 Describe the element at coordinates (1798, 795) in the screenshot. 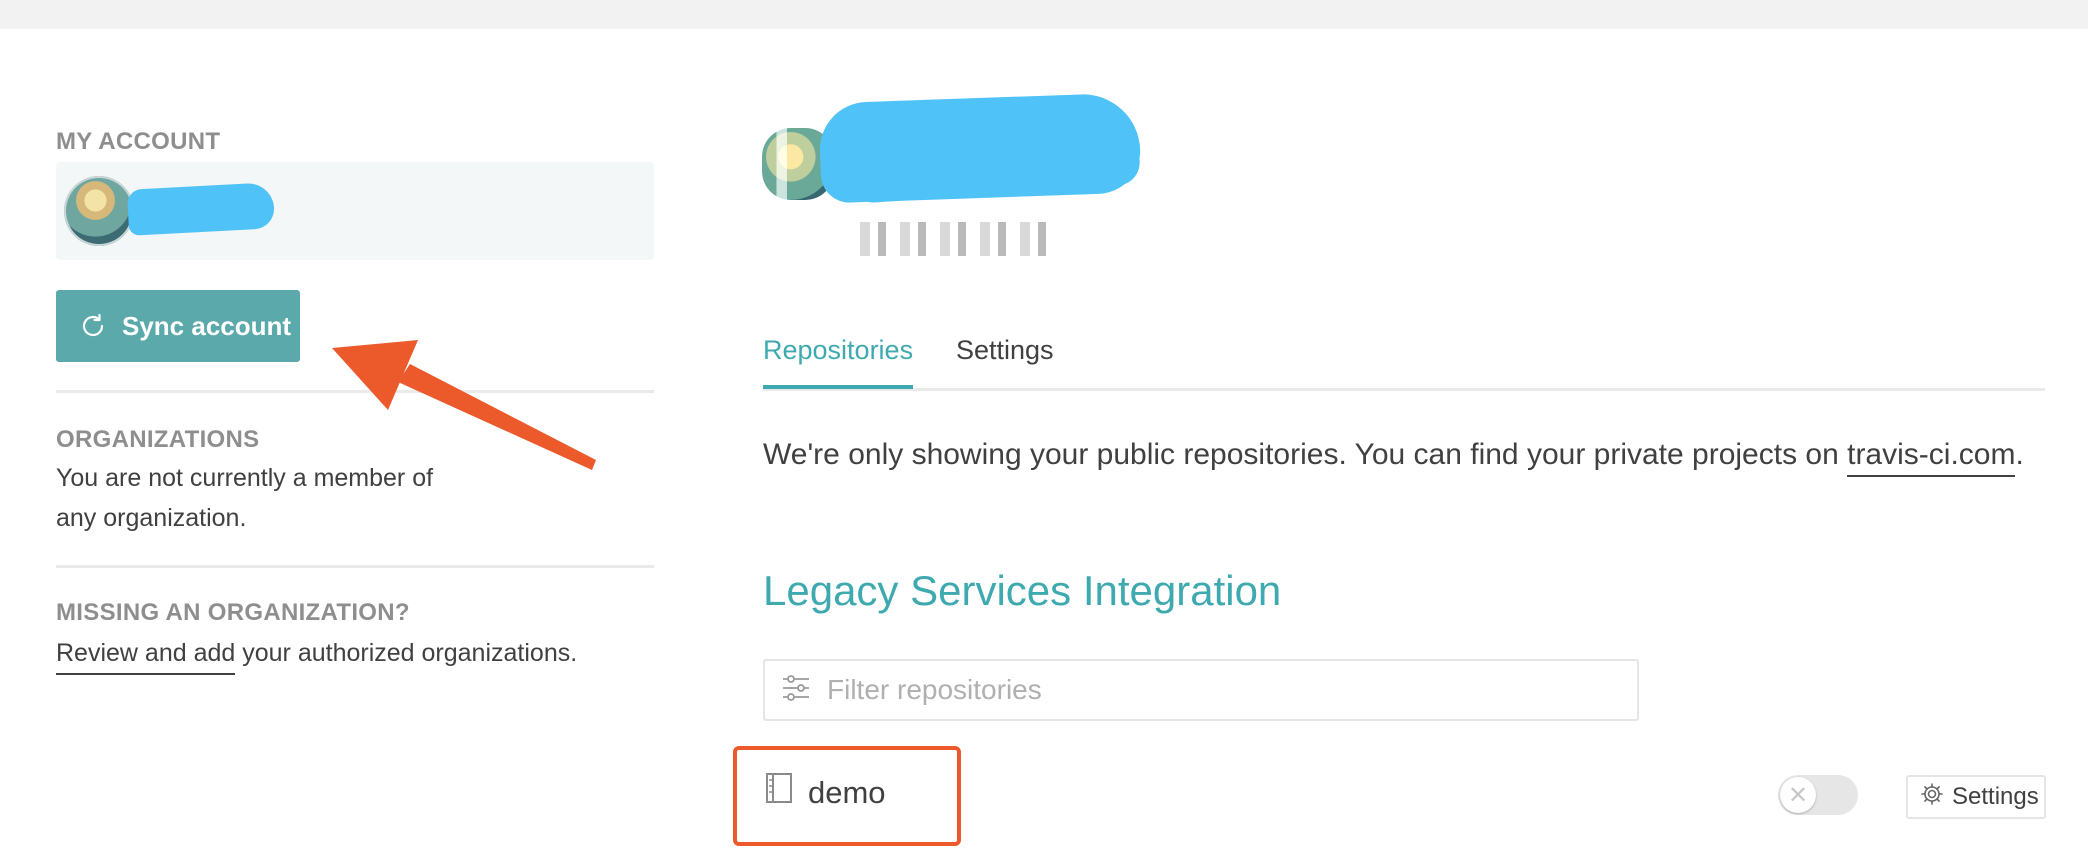

I see `toggle-off-icon: ✕` at that location.